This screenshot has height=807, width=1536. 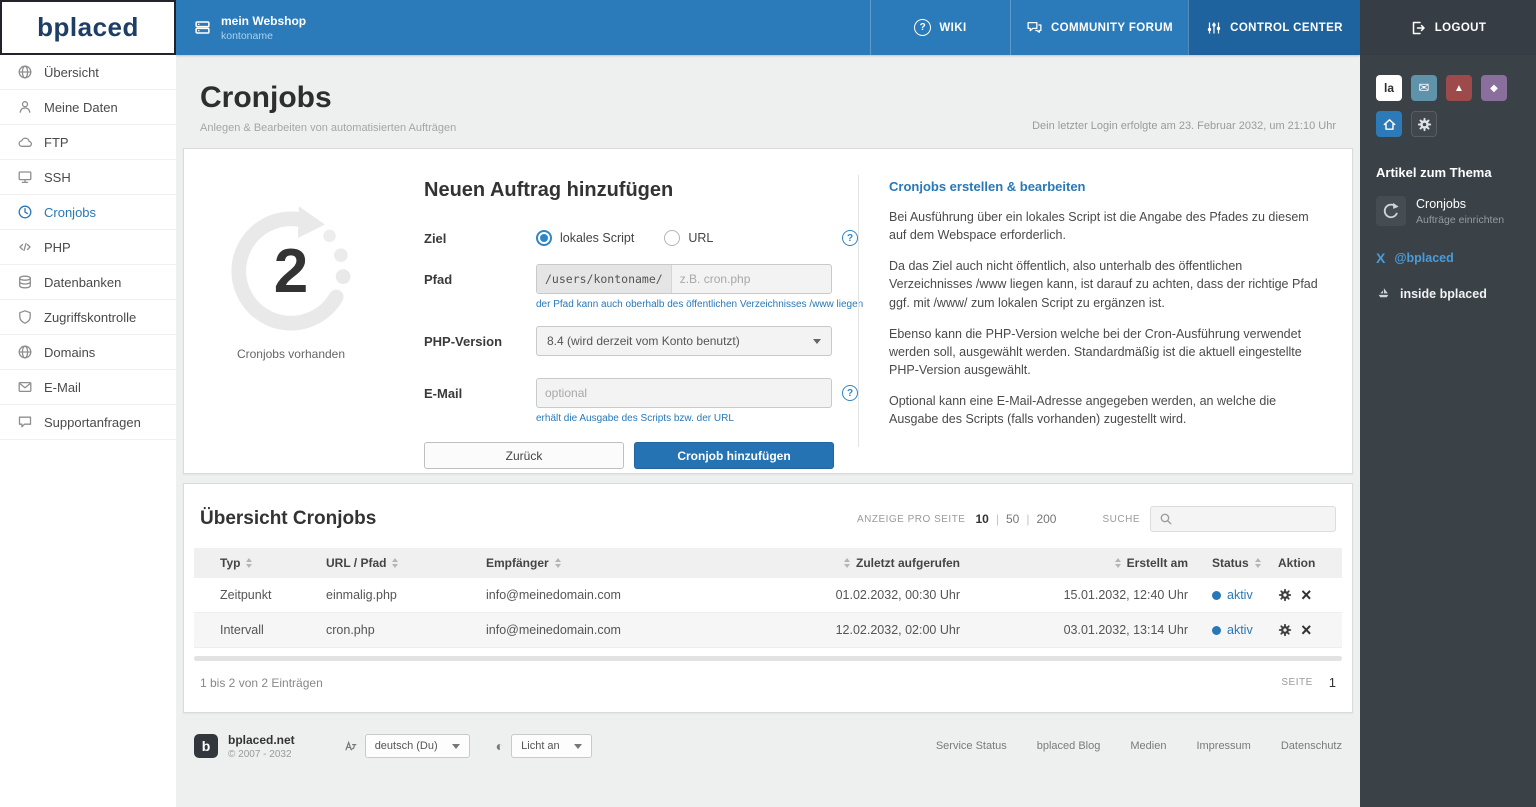 I want to click on per-page-10: 10, so click(x=990, y=519).